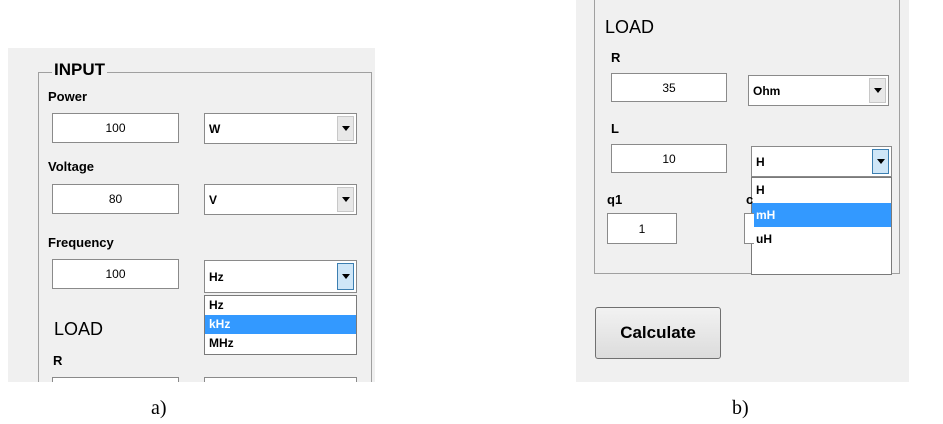 The height and width of the screenshot is (424, 943). I want to click on r-input: 35, so click(669, 87).